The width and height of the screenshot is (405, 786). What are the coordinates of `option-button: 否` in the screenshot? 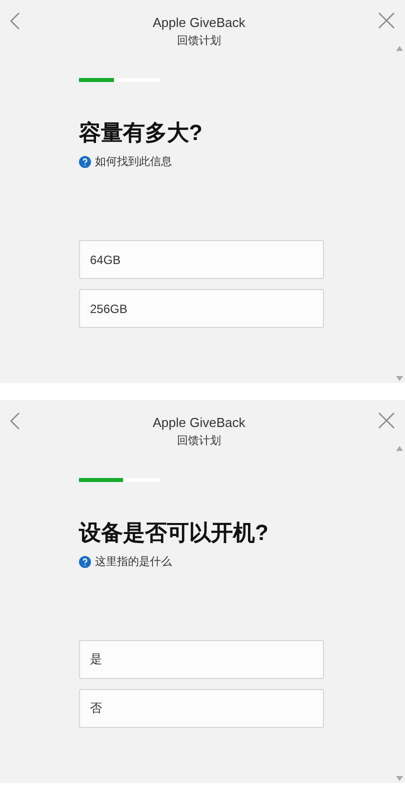 It's located at (201, 708).